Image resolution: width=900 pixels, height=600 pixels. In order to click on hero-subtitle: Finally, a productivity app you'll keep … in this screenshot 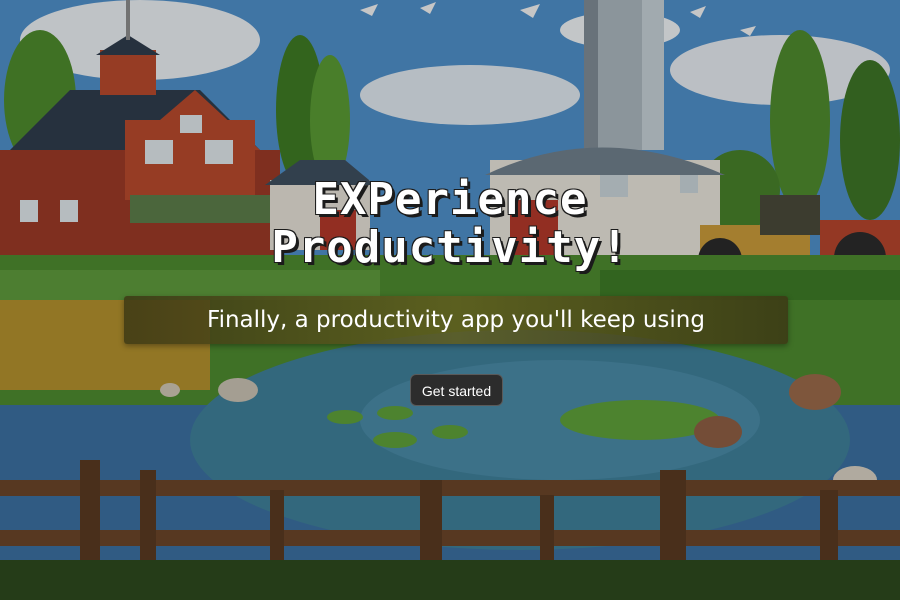, I will do `click(456, 320)`.